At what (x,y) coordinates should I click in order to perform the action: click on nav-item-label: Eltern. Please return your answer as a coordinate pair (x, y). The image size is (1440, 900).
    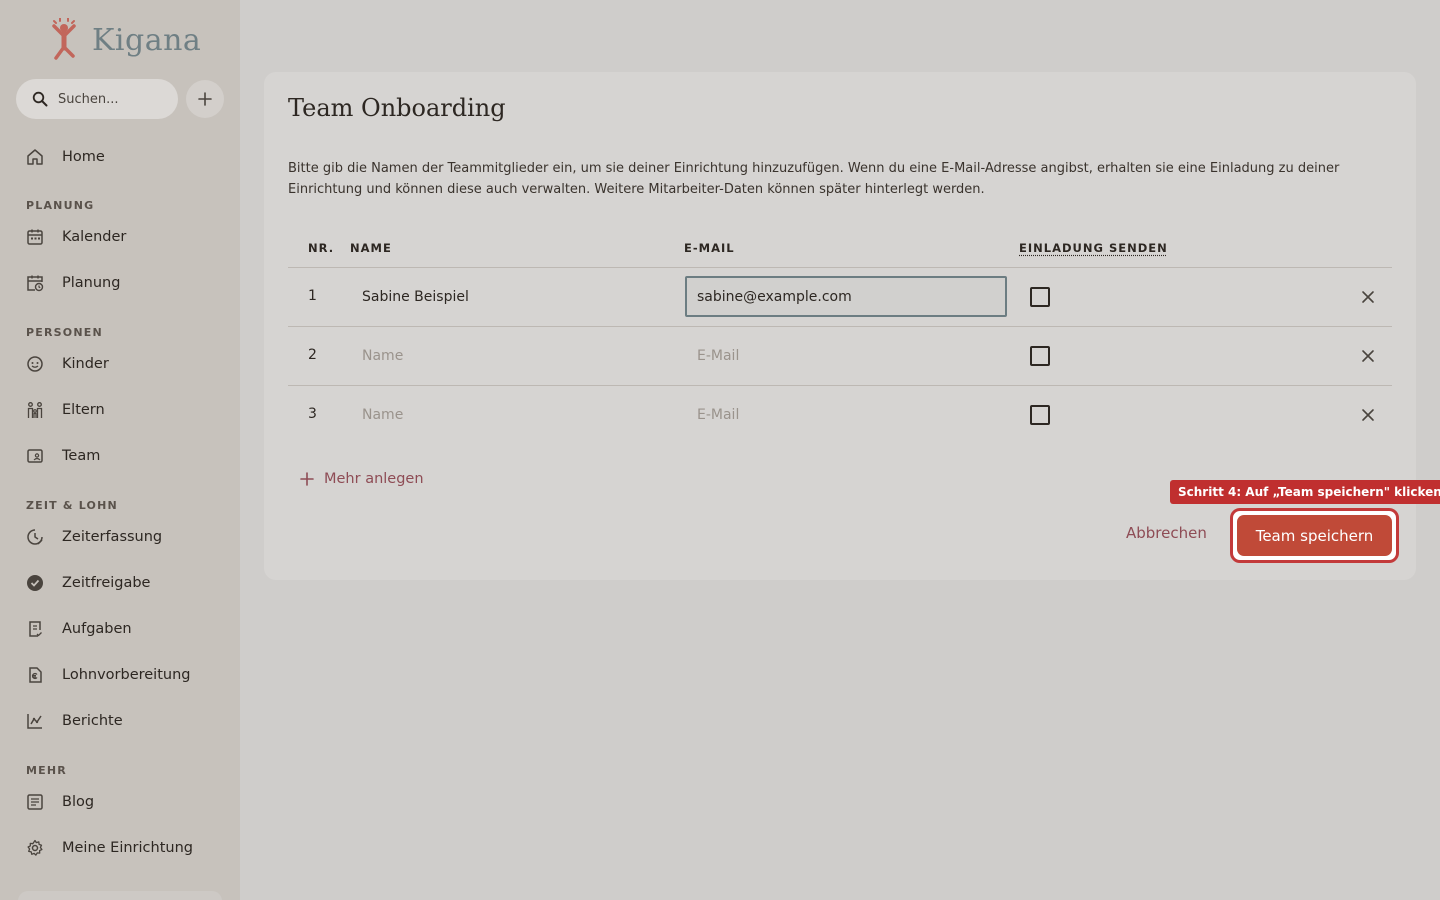
    Looking at the image, I should click on (83, 410).